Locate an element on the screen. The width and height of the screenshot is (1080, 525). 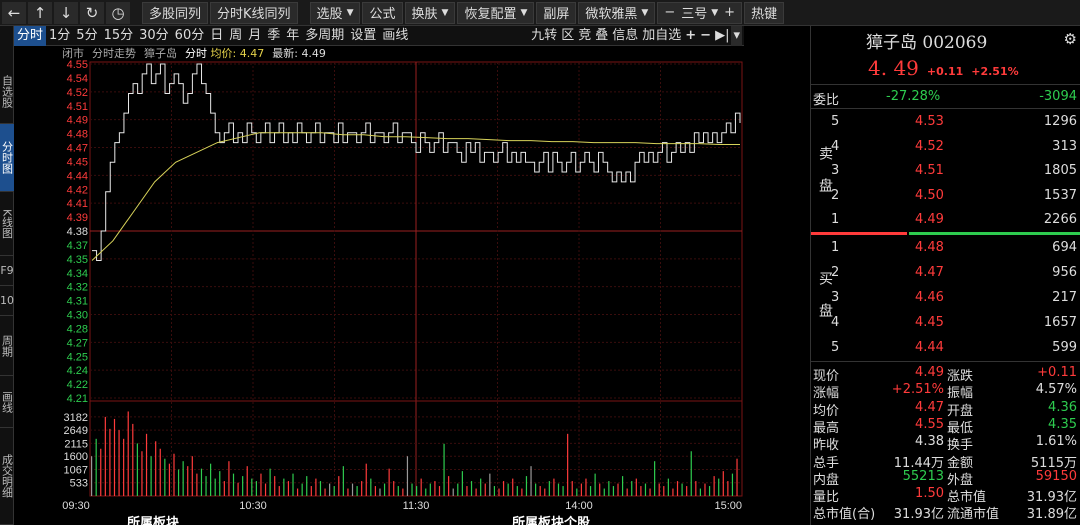
period-15min: 15分 is located at coordinates (119, 36).